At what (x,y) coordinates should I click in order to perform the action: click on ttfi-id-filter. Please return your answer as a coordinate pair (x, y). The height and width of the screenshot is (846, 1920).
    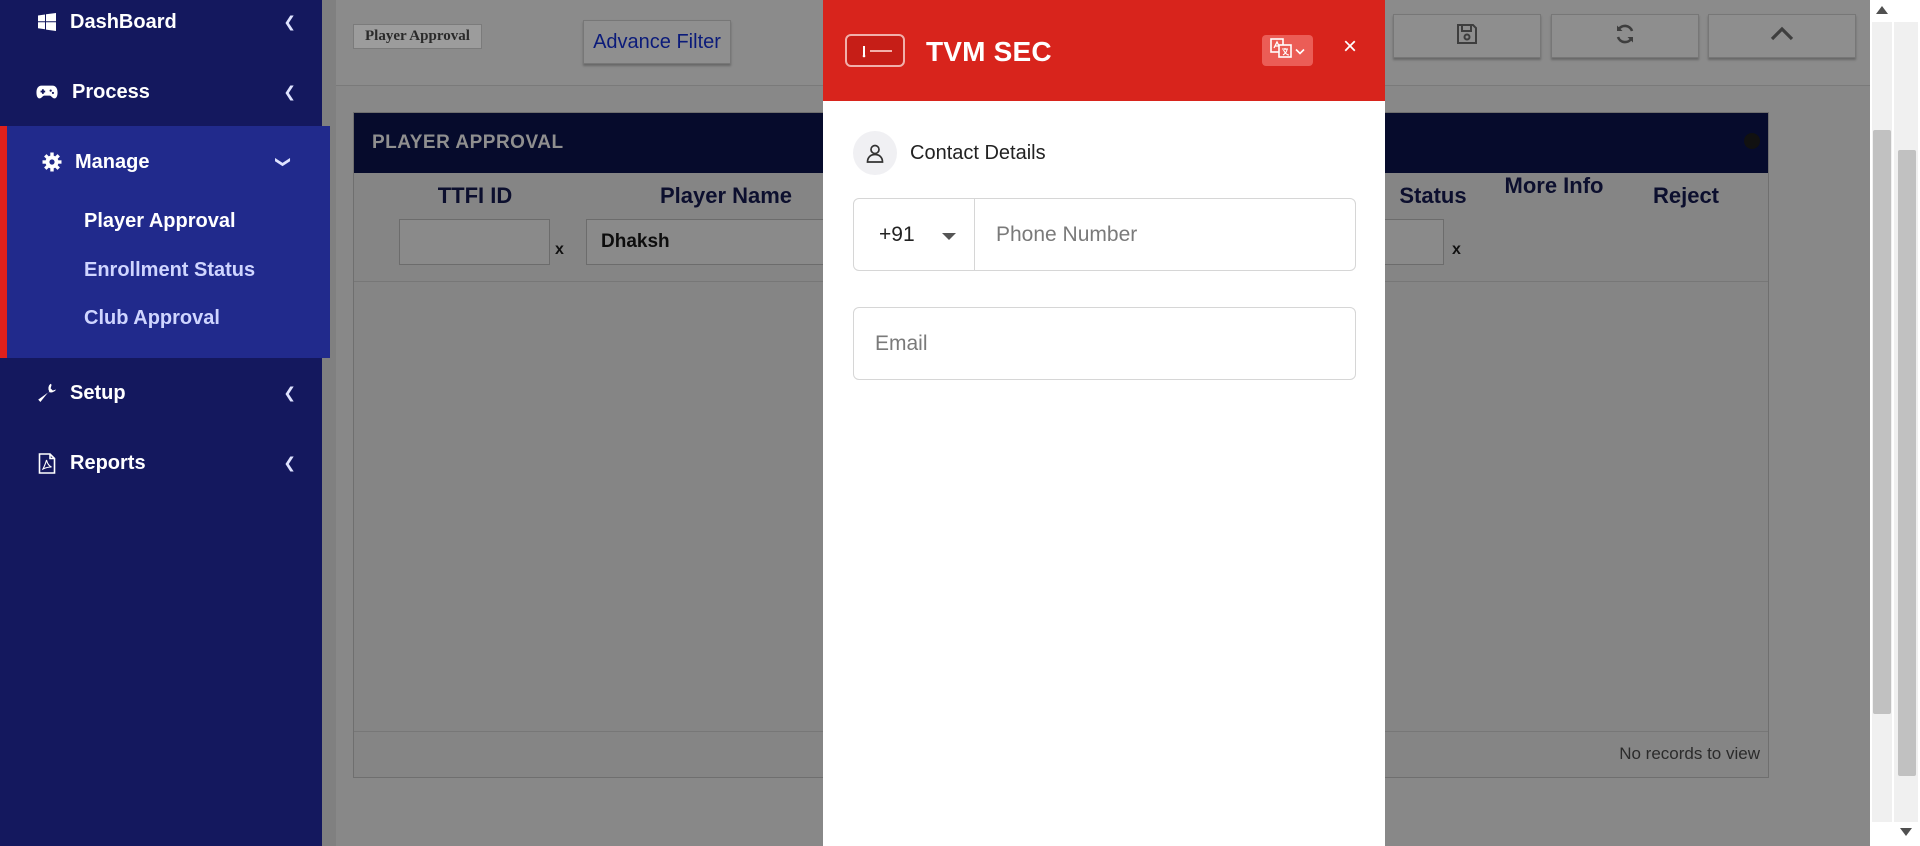
    Looking at the image, I should click on (474, 242).